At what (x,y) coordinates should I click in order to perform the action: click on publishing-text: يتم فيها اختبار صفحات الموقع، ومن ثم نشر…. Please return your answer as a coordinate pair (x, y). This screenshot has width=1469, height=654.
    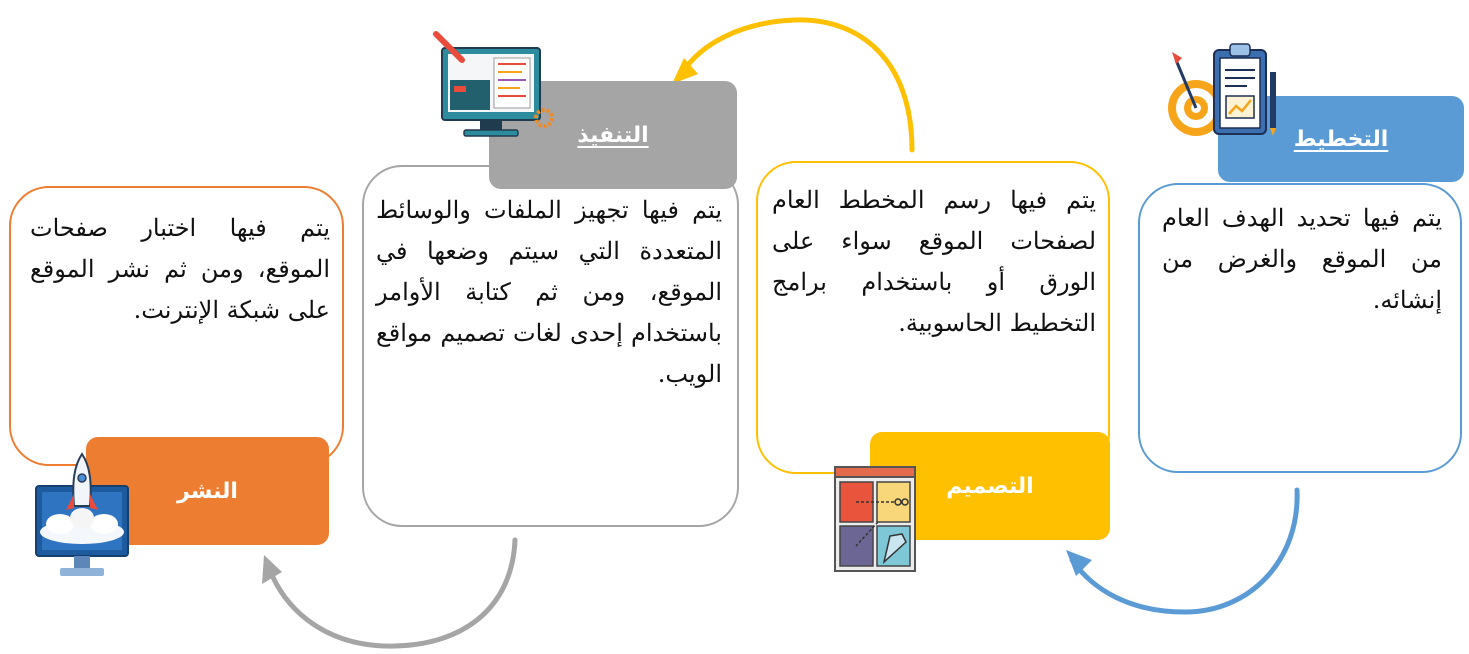
    Looking at the image, I should click on (180, 269).